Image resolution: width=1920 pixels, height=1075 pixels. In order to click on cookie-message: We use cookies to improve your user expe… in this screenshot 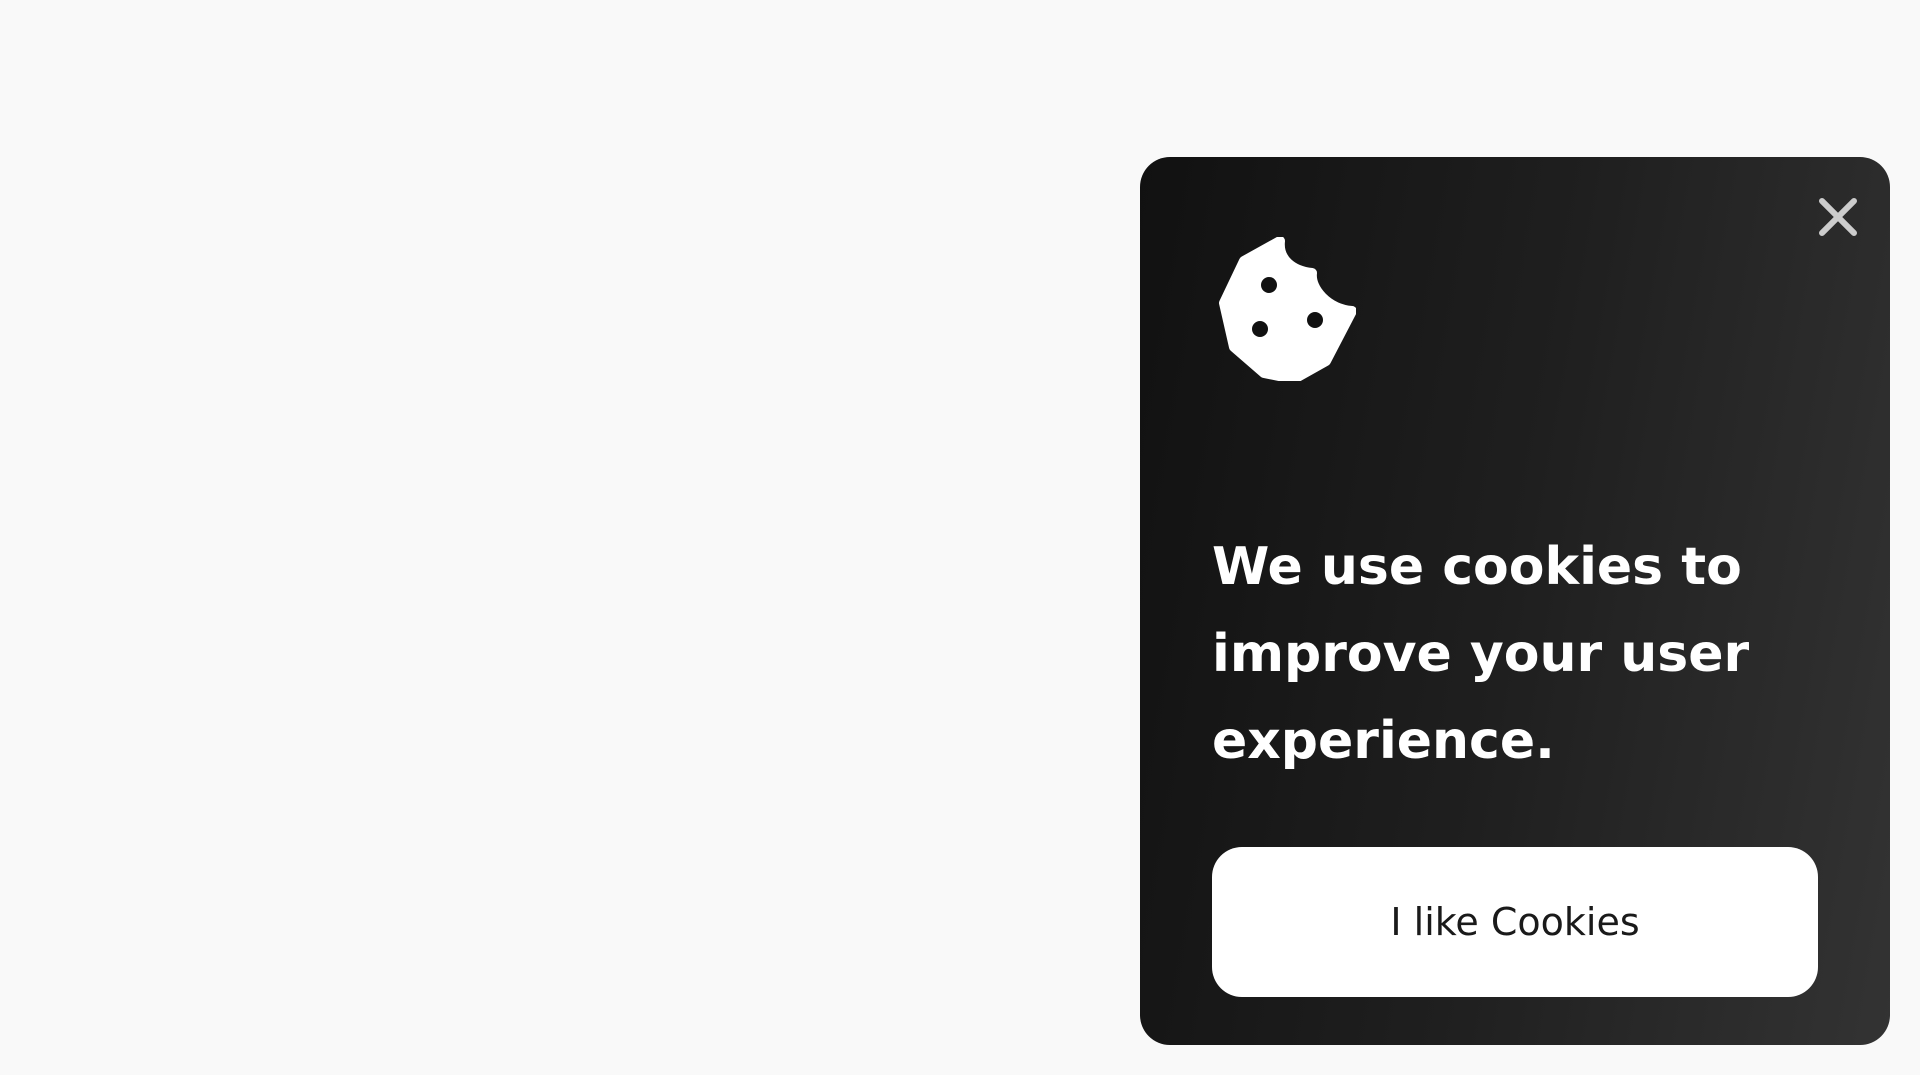, I will do `click(1481, 654)`.